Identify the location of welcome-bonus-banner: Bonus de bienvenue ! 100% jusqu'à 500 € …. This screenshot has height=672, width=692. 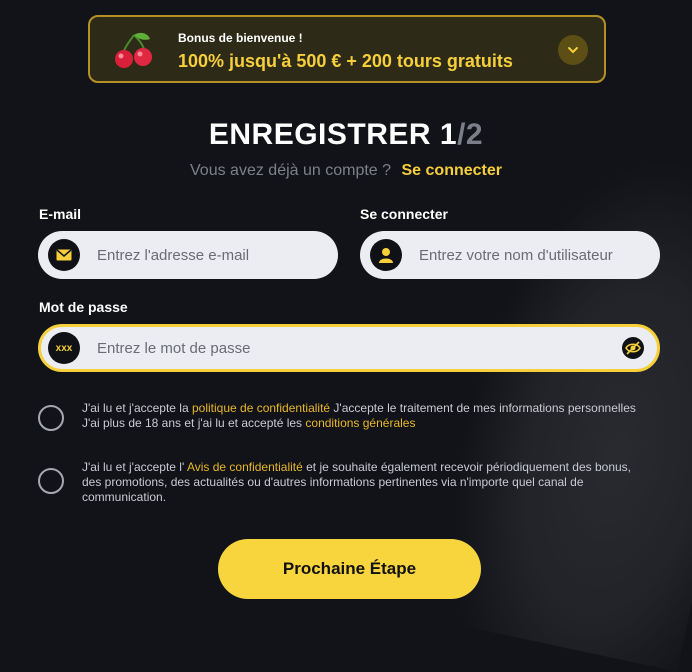
(347, 49).